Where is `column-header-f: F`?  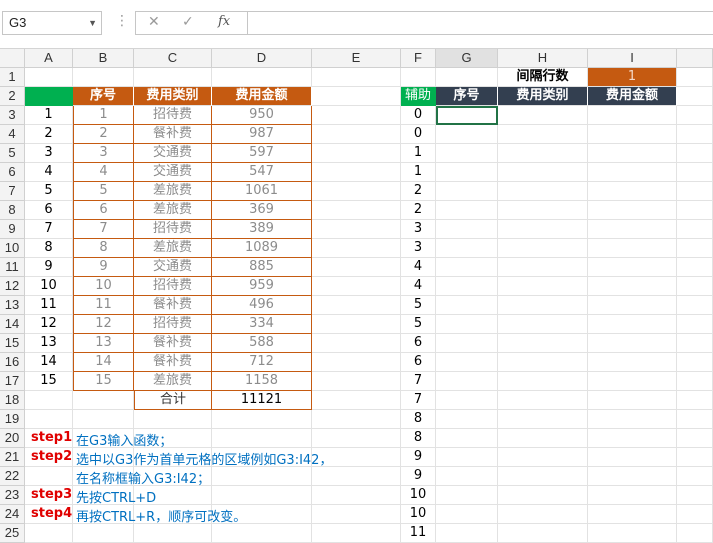
column-header-f: F is located at coordinates (418, 58).